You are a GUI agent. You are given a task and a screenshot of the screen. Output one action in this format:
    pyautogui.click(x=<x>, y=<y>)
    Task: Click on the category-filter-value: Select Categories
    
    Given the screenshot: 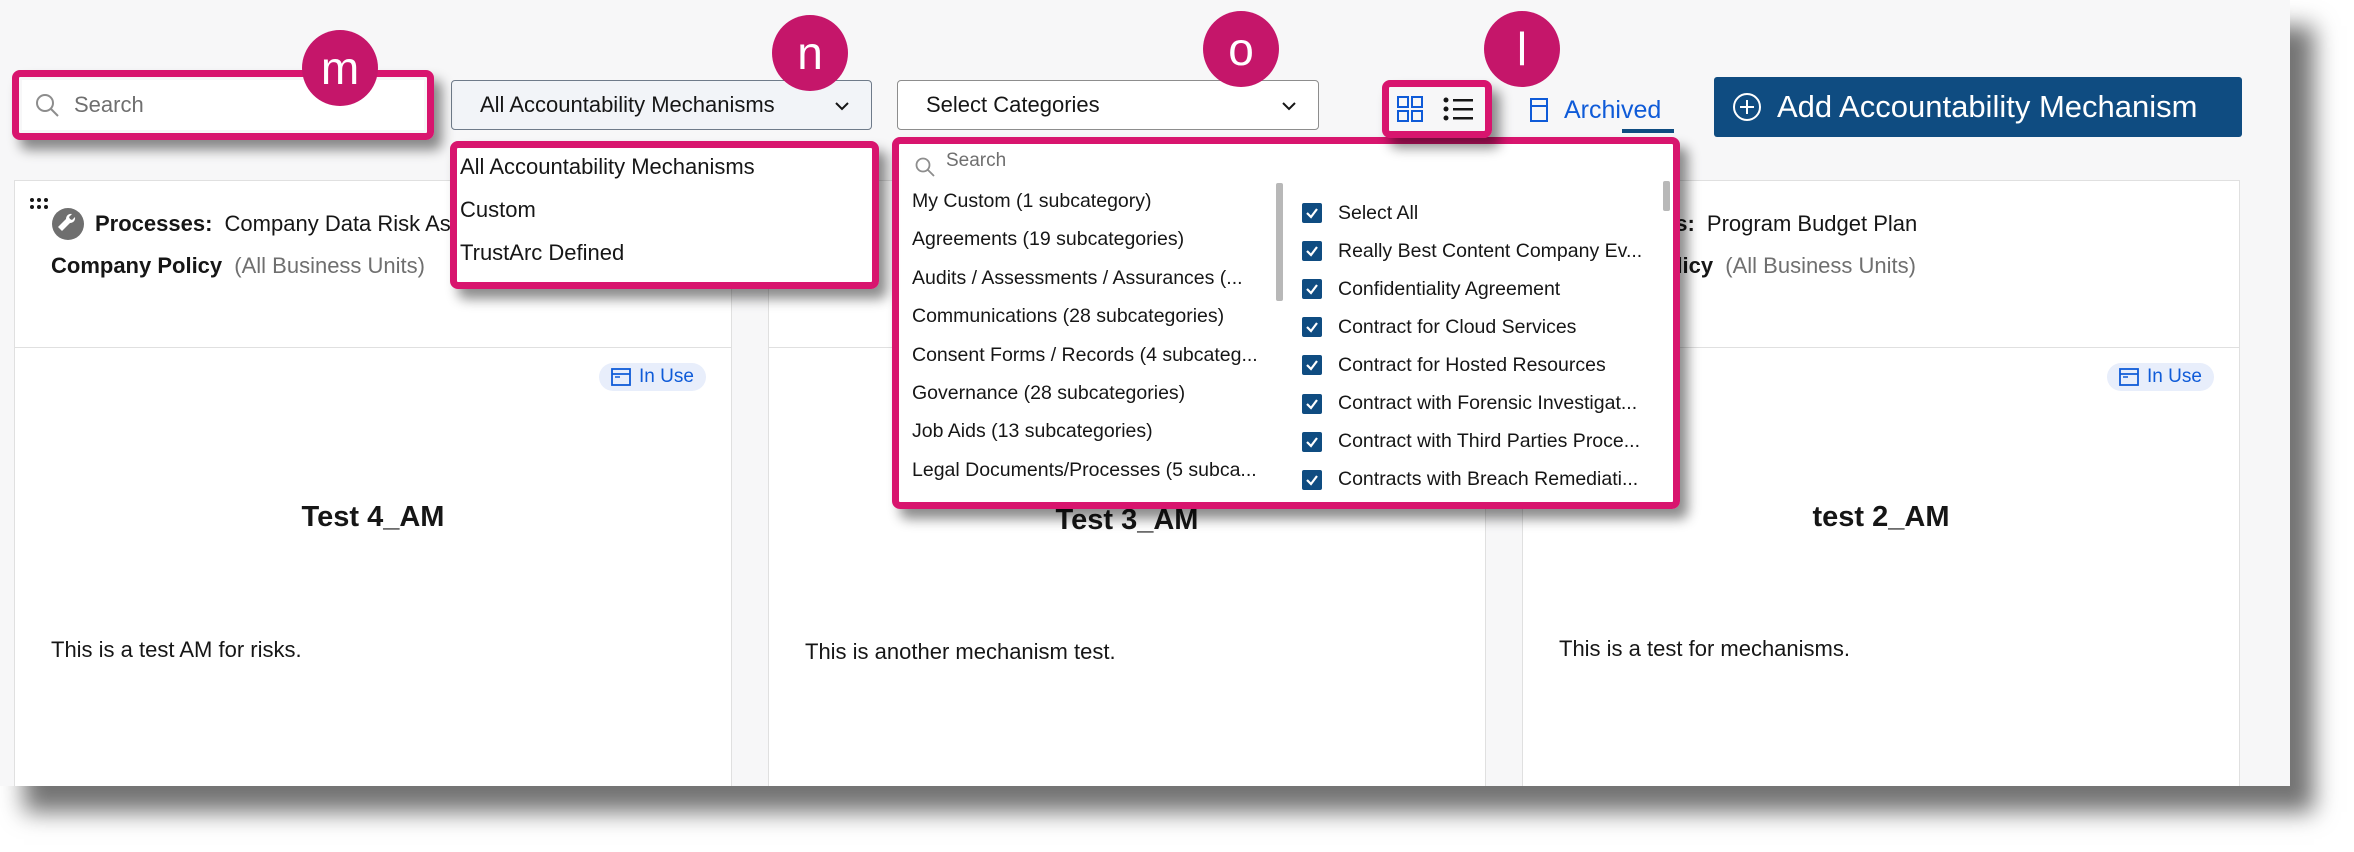 What is the action you would take?
    pyautogui.click(x=1013, y=104)
    